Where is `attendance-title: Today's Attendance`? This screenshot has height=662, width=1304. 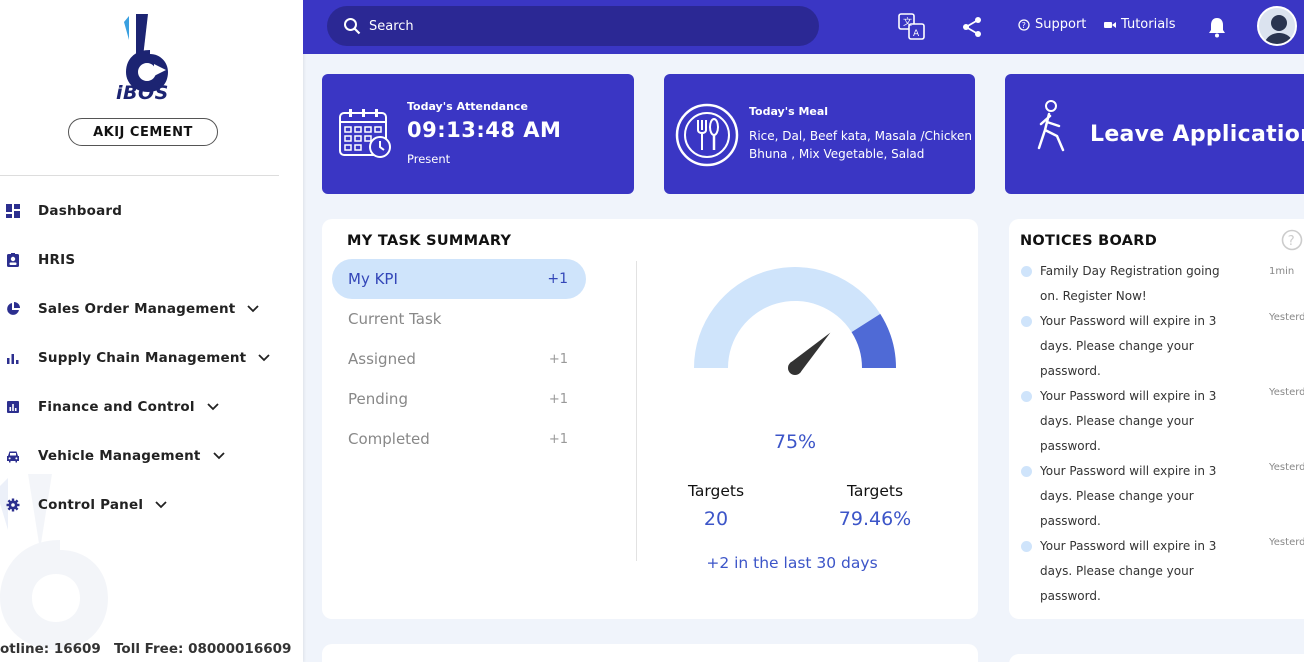 attendance-title: Today's Attendance is located at coordinates (467, 106).